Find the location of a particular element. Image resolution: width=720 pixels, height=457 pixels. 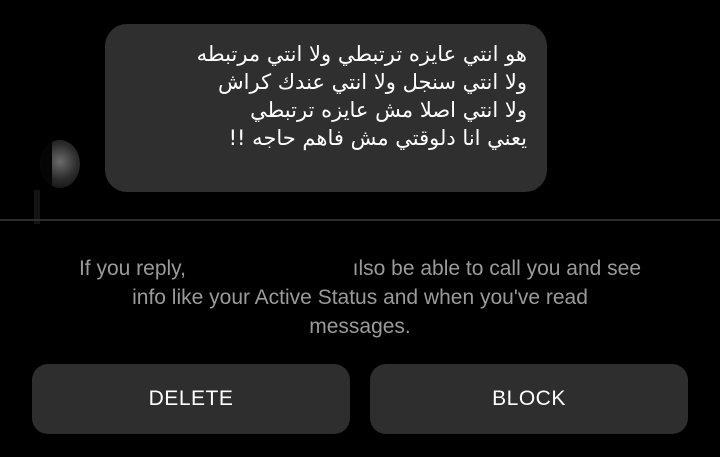

divider is located at coordinates (360, 220).